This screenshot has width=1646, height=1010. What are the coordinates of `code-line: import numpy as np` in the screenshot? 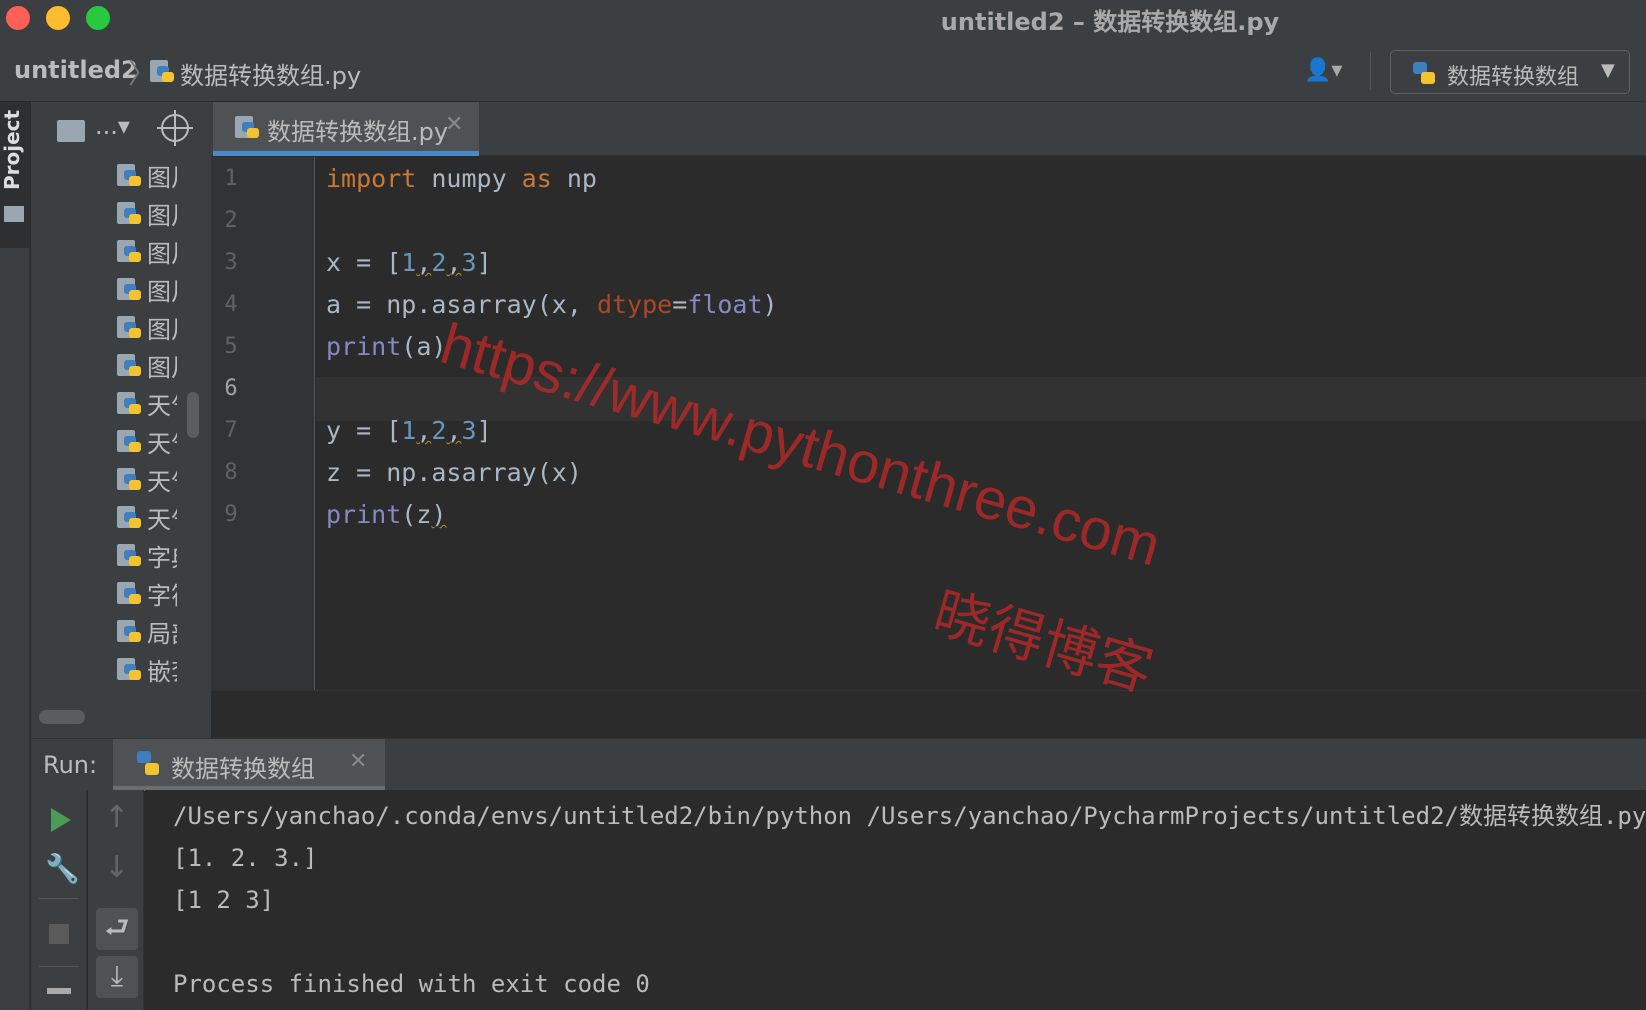 It's located at (461, 179).